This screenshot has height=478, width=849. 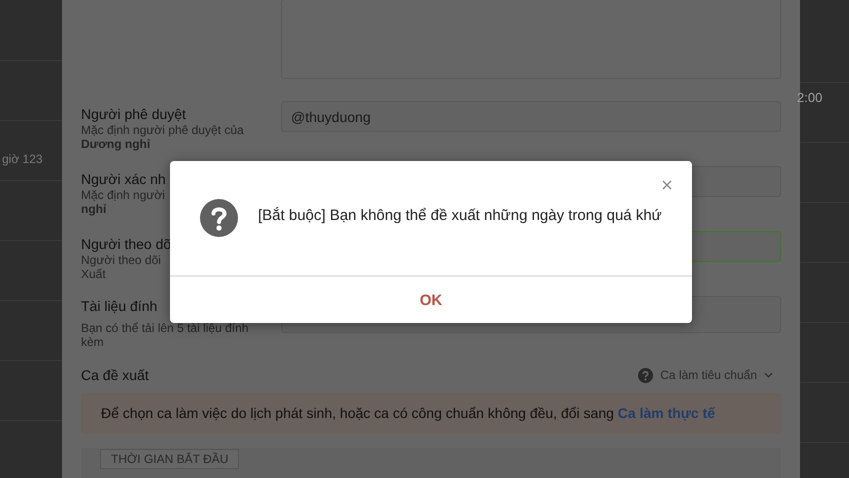 What do you see at coordinates (123, 195) in the screenshot?
I see `hint-text: Mặc định người` at bounding box center [123, 195].